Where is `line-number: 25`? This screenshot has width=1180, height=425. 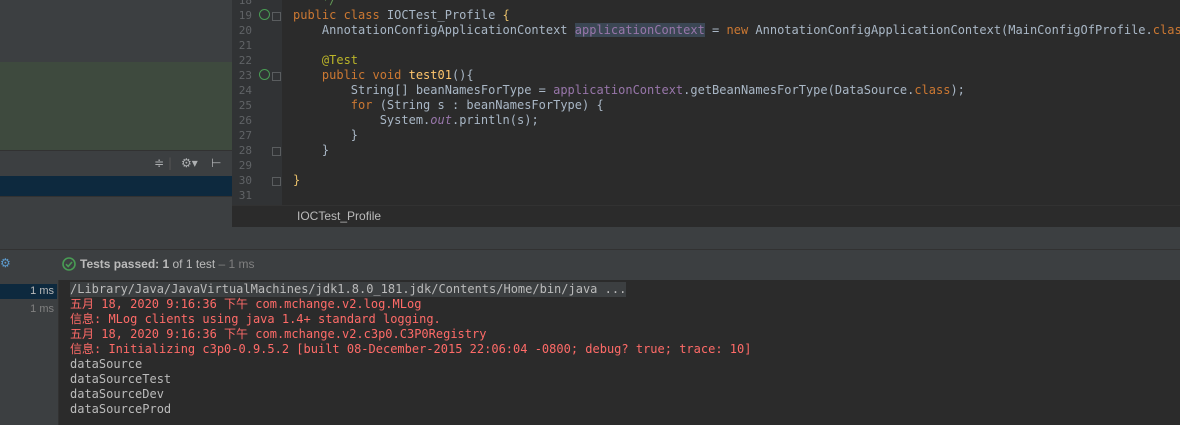 line-number: 25 is located at coordinates (245, 105).